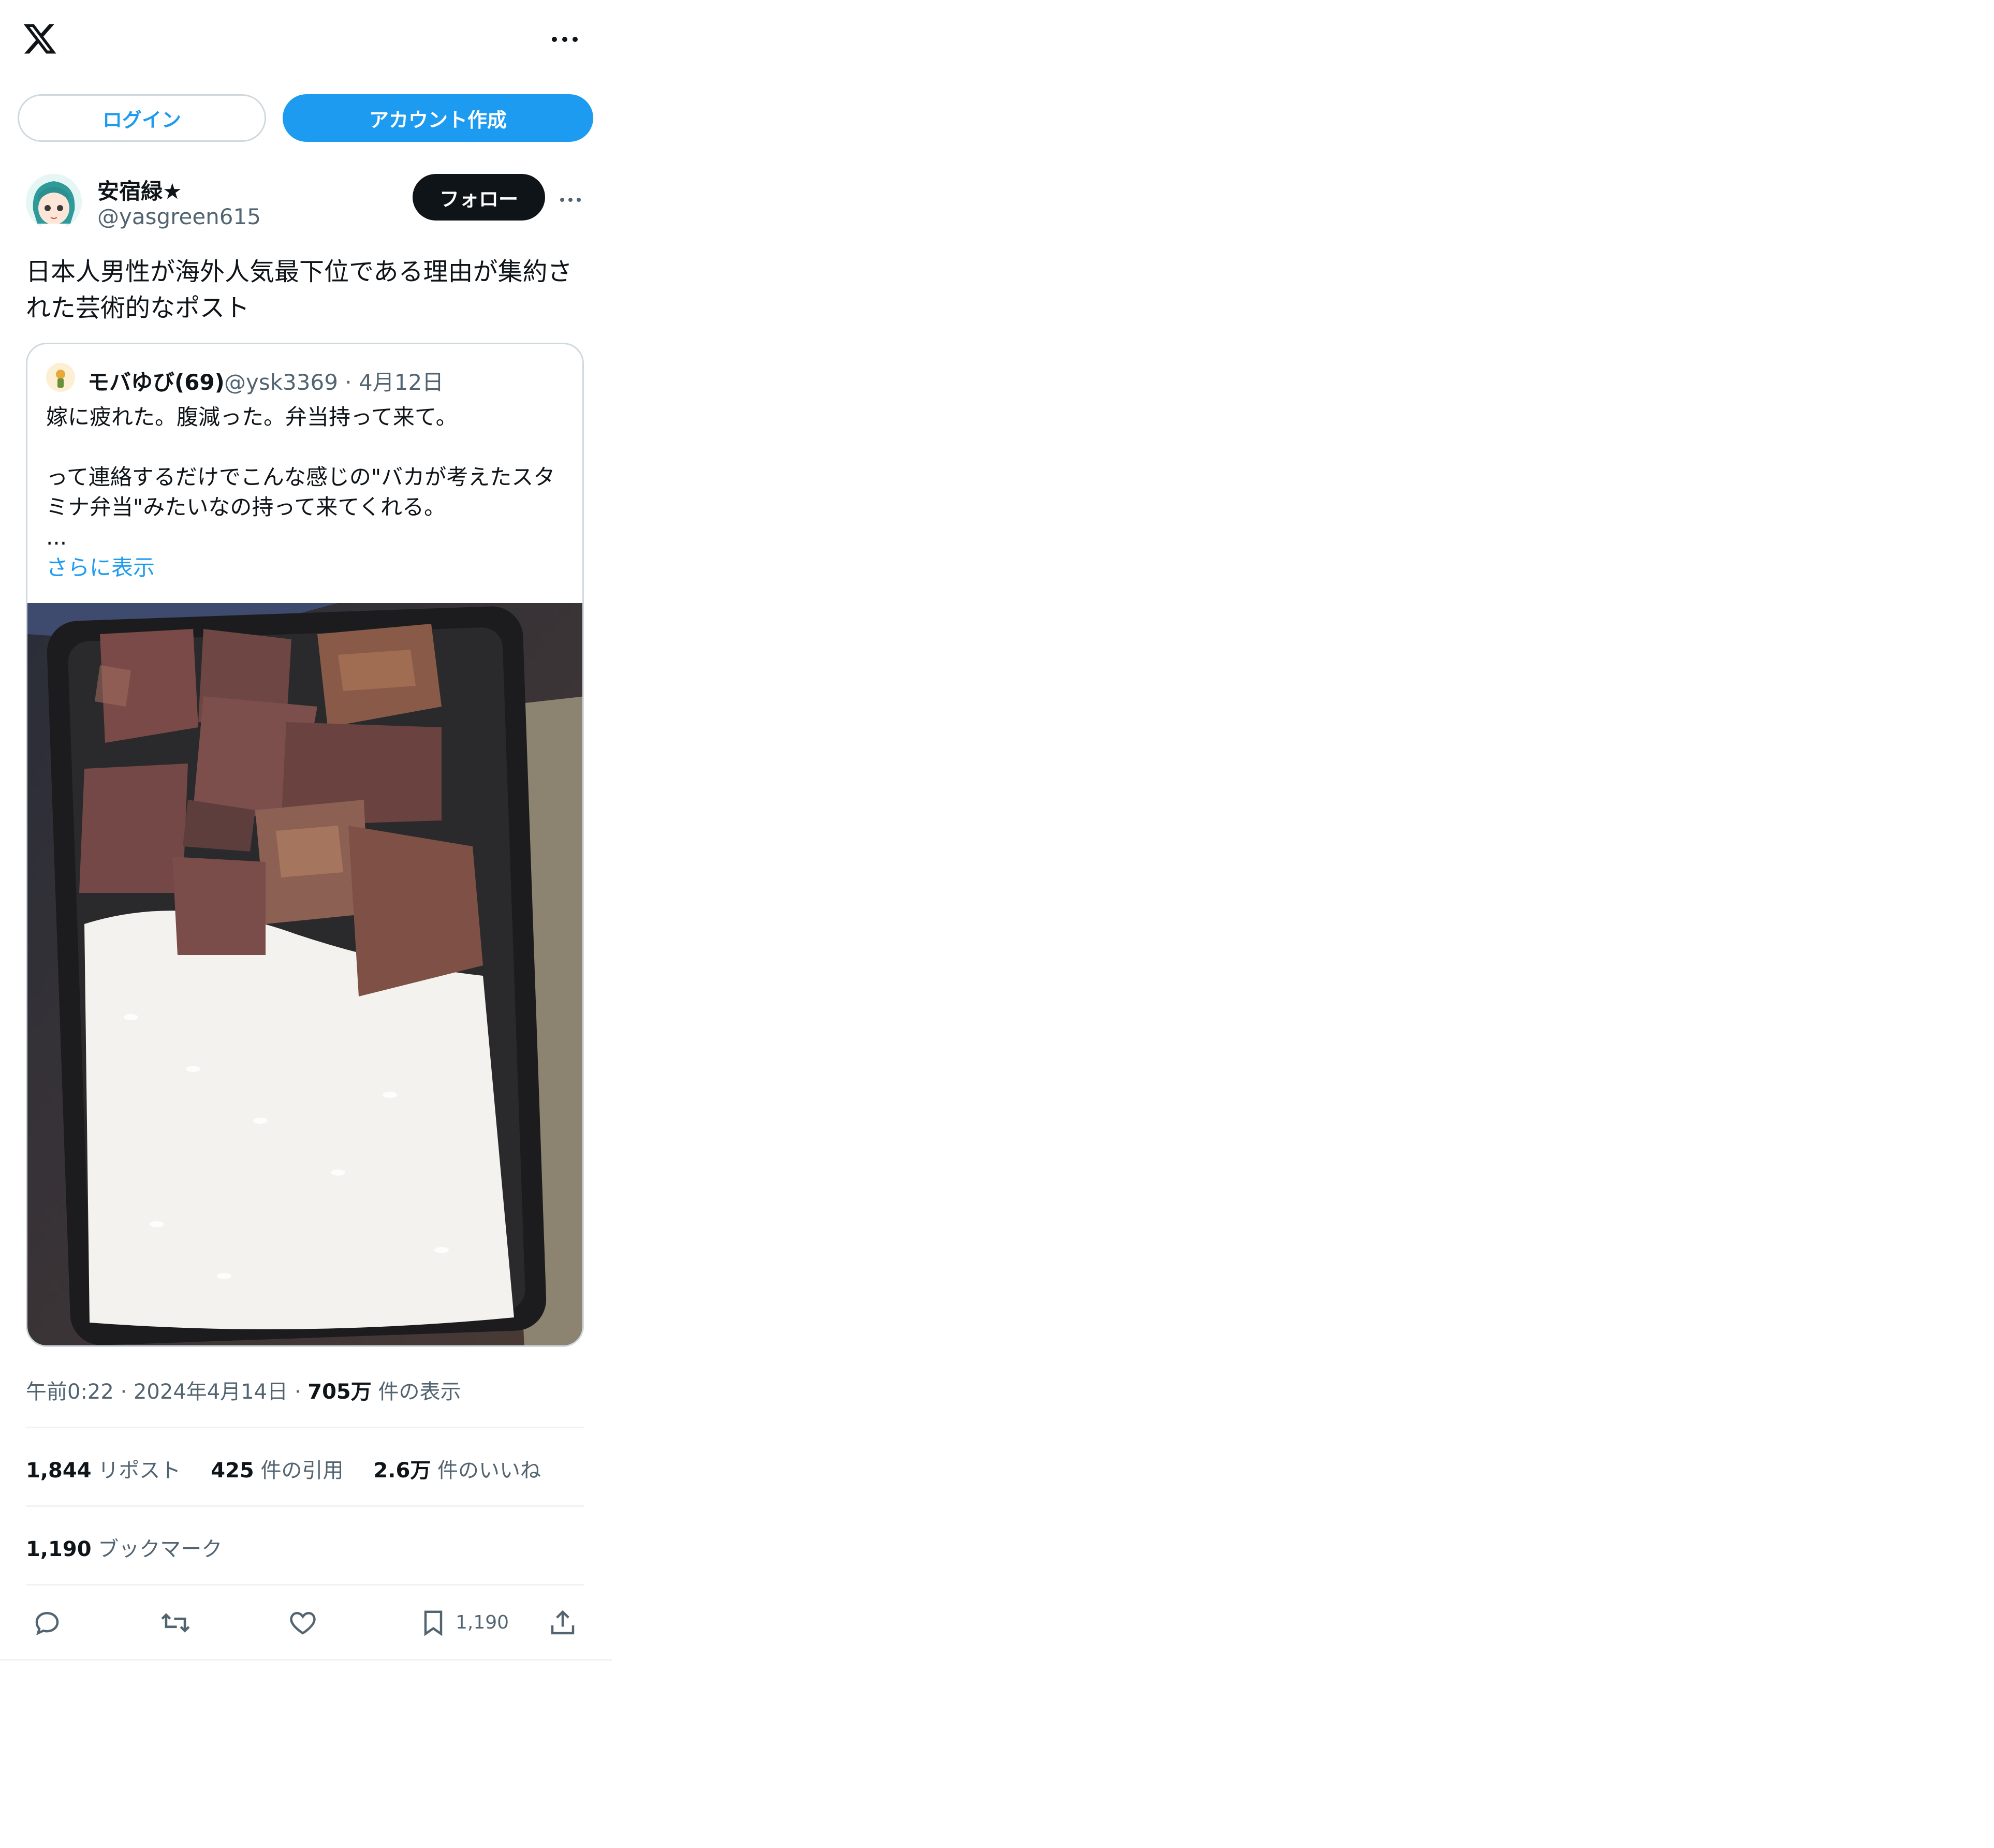 This screenshot has height=1848, width=1994. Describe the element at coordinates (136, 1471) in the screenshot. I see `reposts-label: リポスト` at that location.